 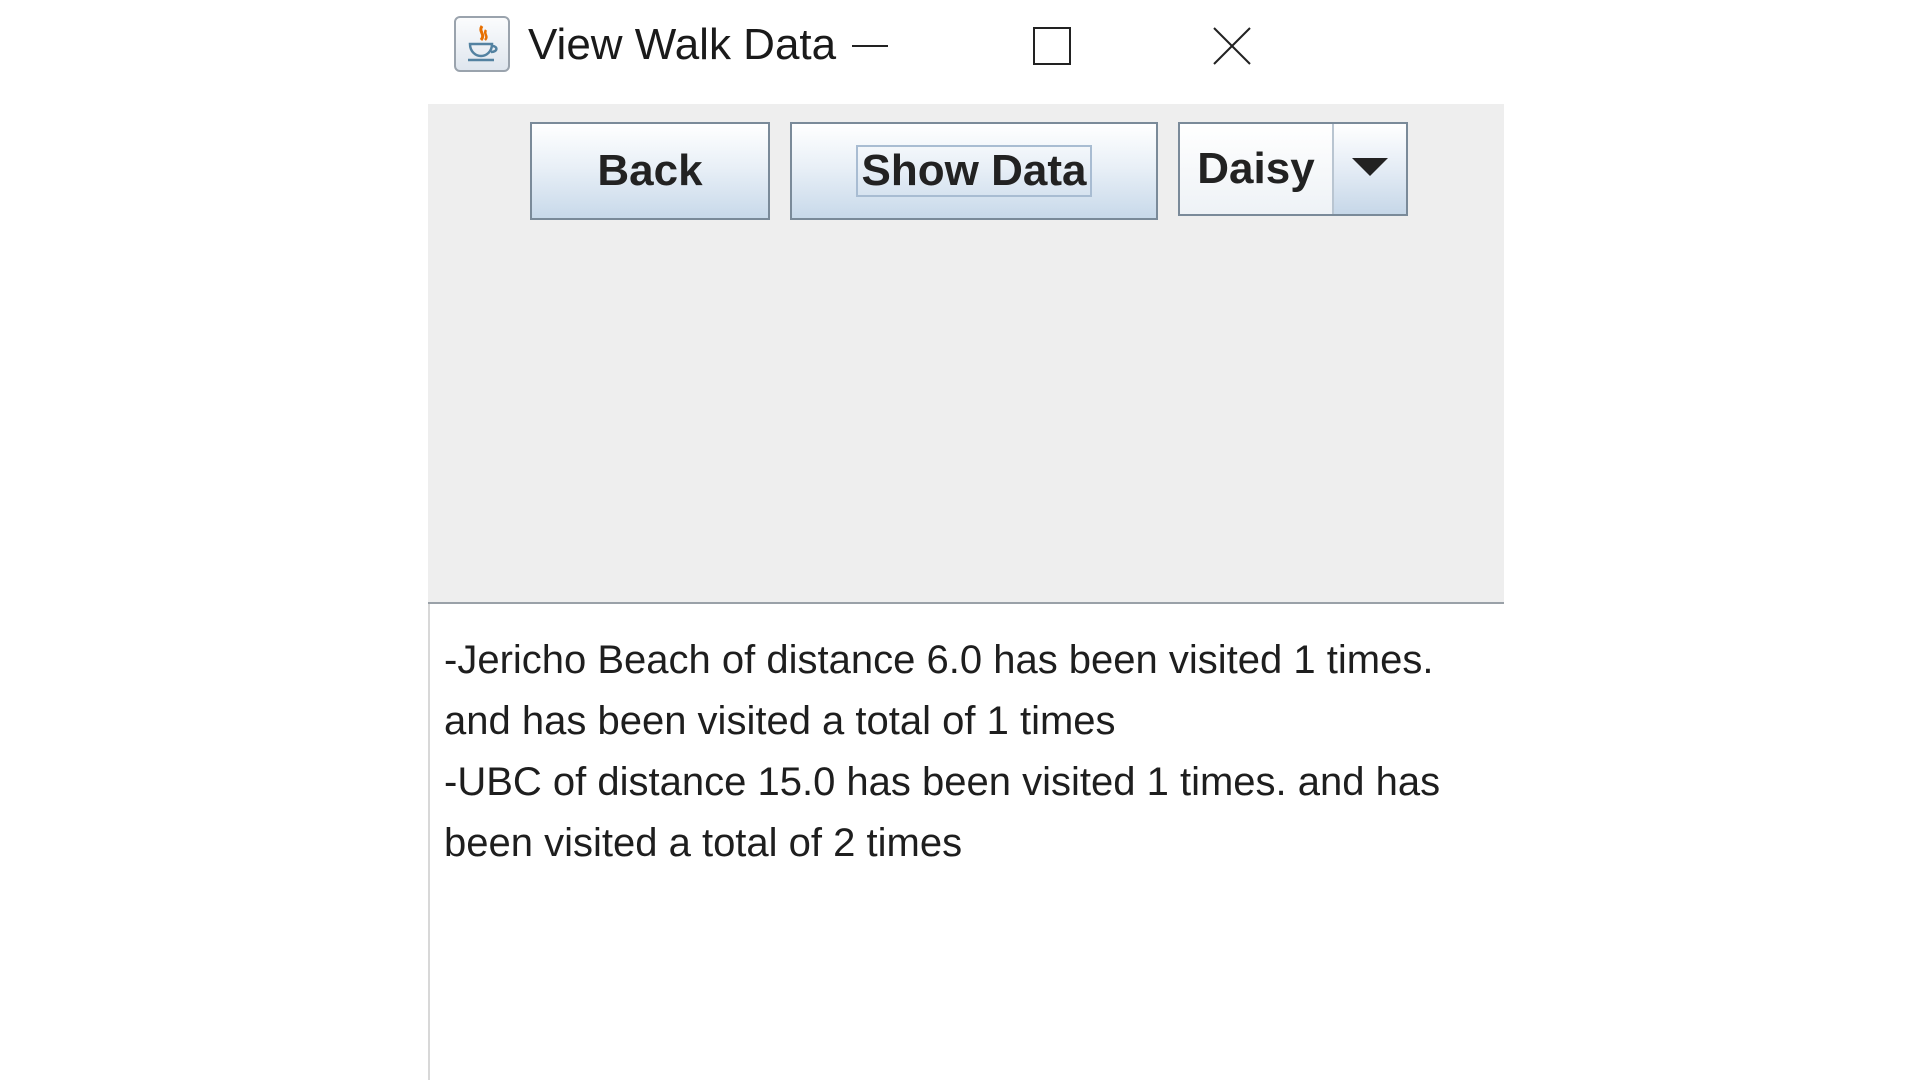 I want to click on minimize-button, so click(x=870, y=46).